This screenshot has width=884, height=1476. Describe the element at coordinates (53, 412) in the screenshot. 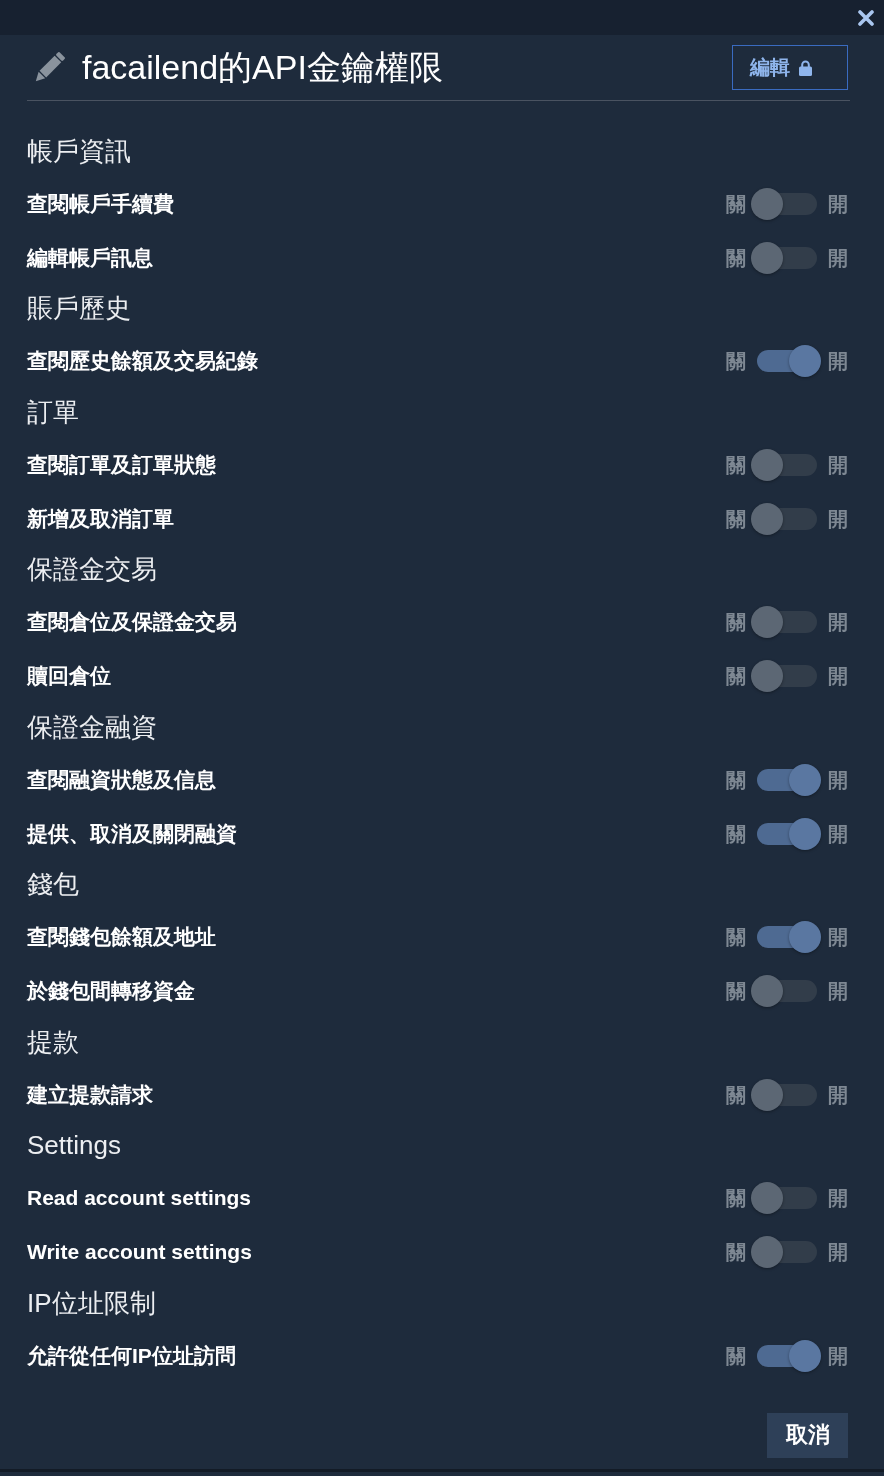

I see `section-heading: 訂單` at that location.